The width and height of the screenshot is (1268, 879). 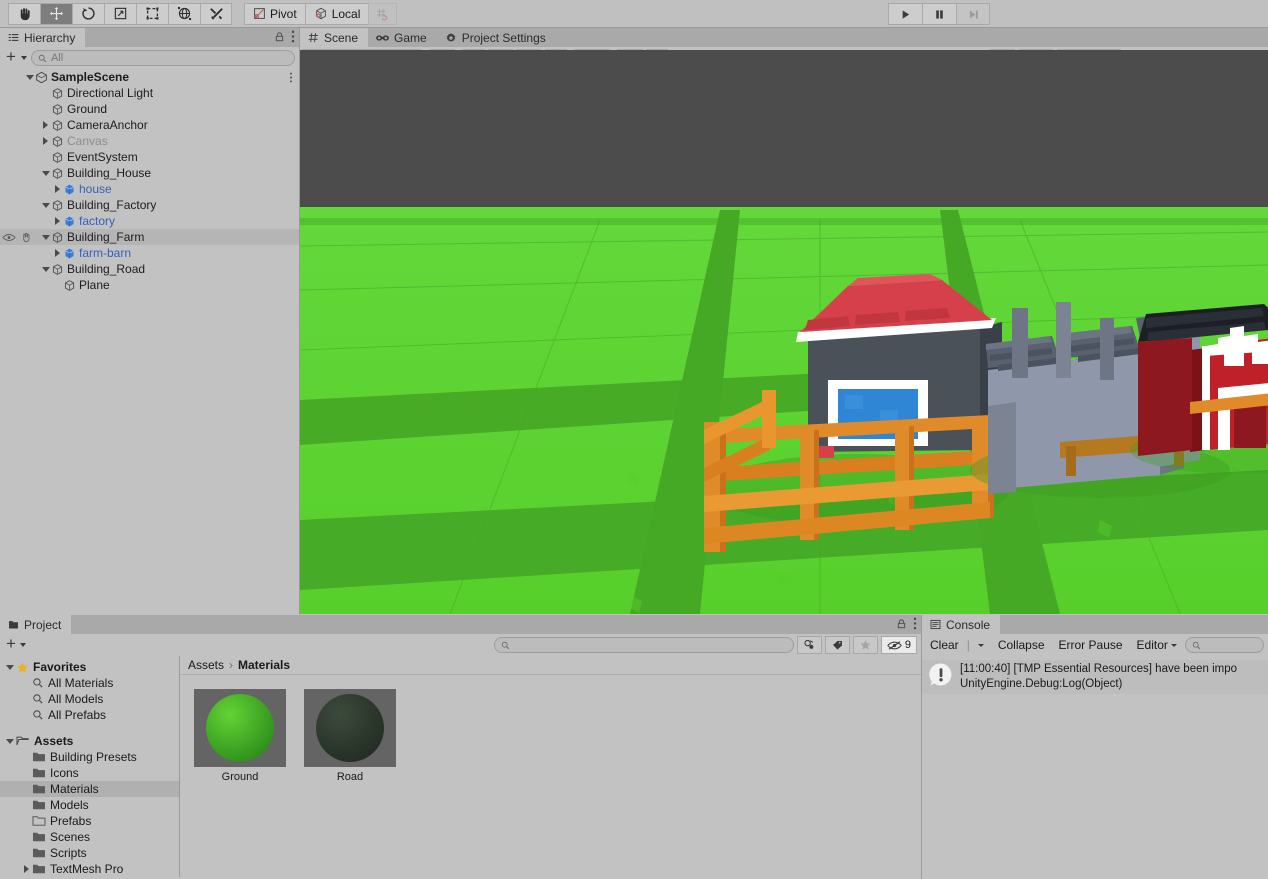 I want to click on local-toggle: Local, so click(x=336, y=13).